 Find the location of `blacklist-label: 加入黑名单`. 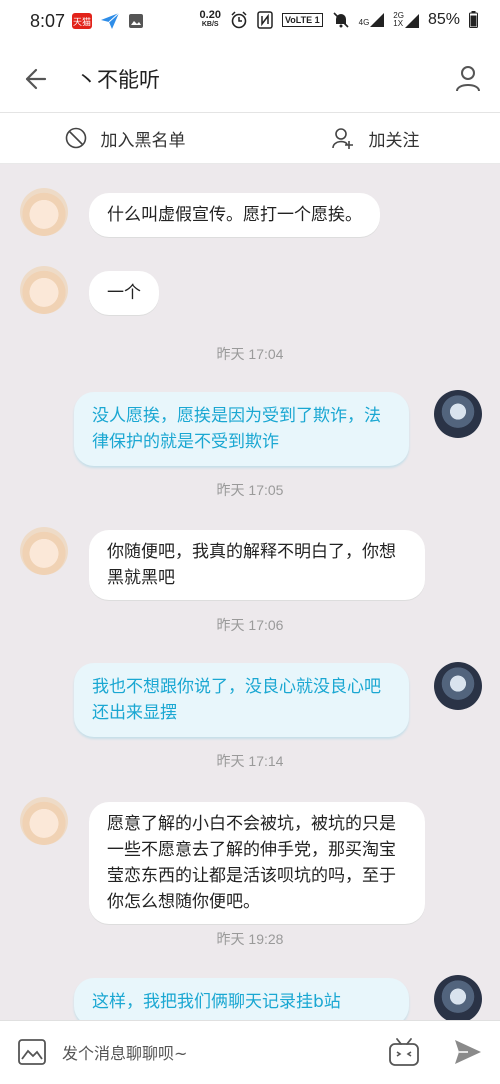

blacklist-label: 加入黑名单 is located at coordinates (143, 140).